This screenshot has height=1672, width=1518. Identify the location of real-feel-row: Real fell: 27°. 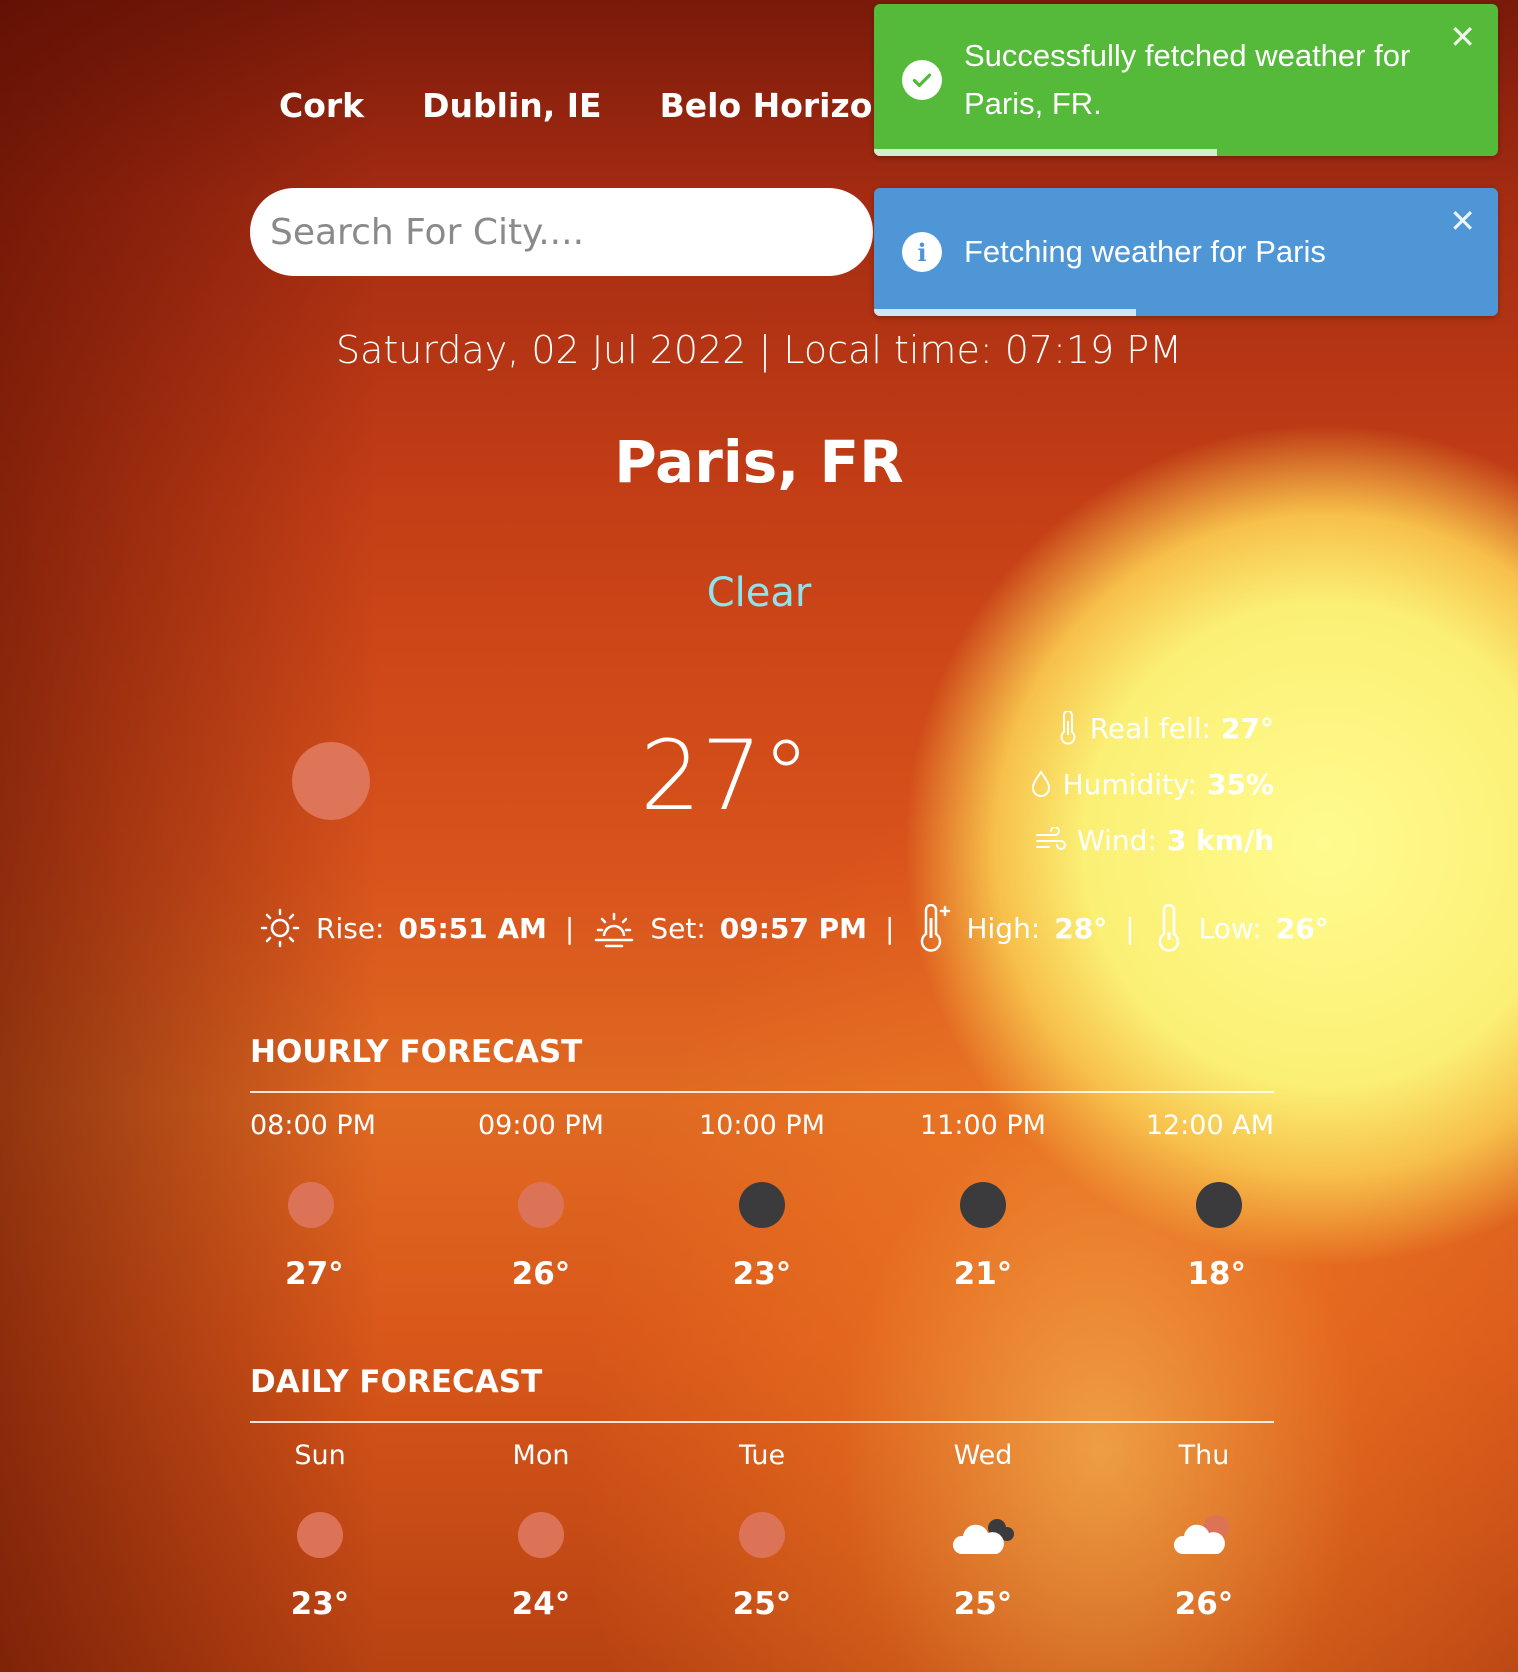
(1151, 728).